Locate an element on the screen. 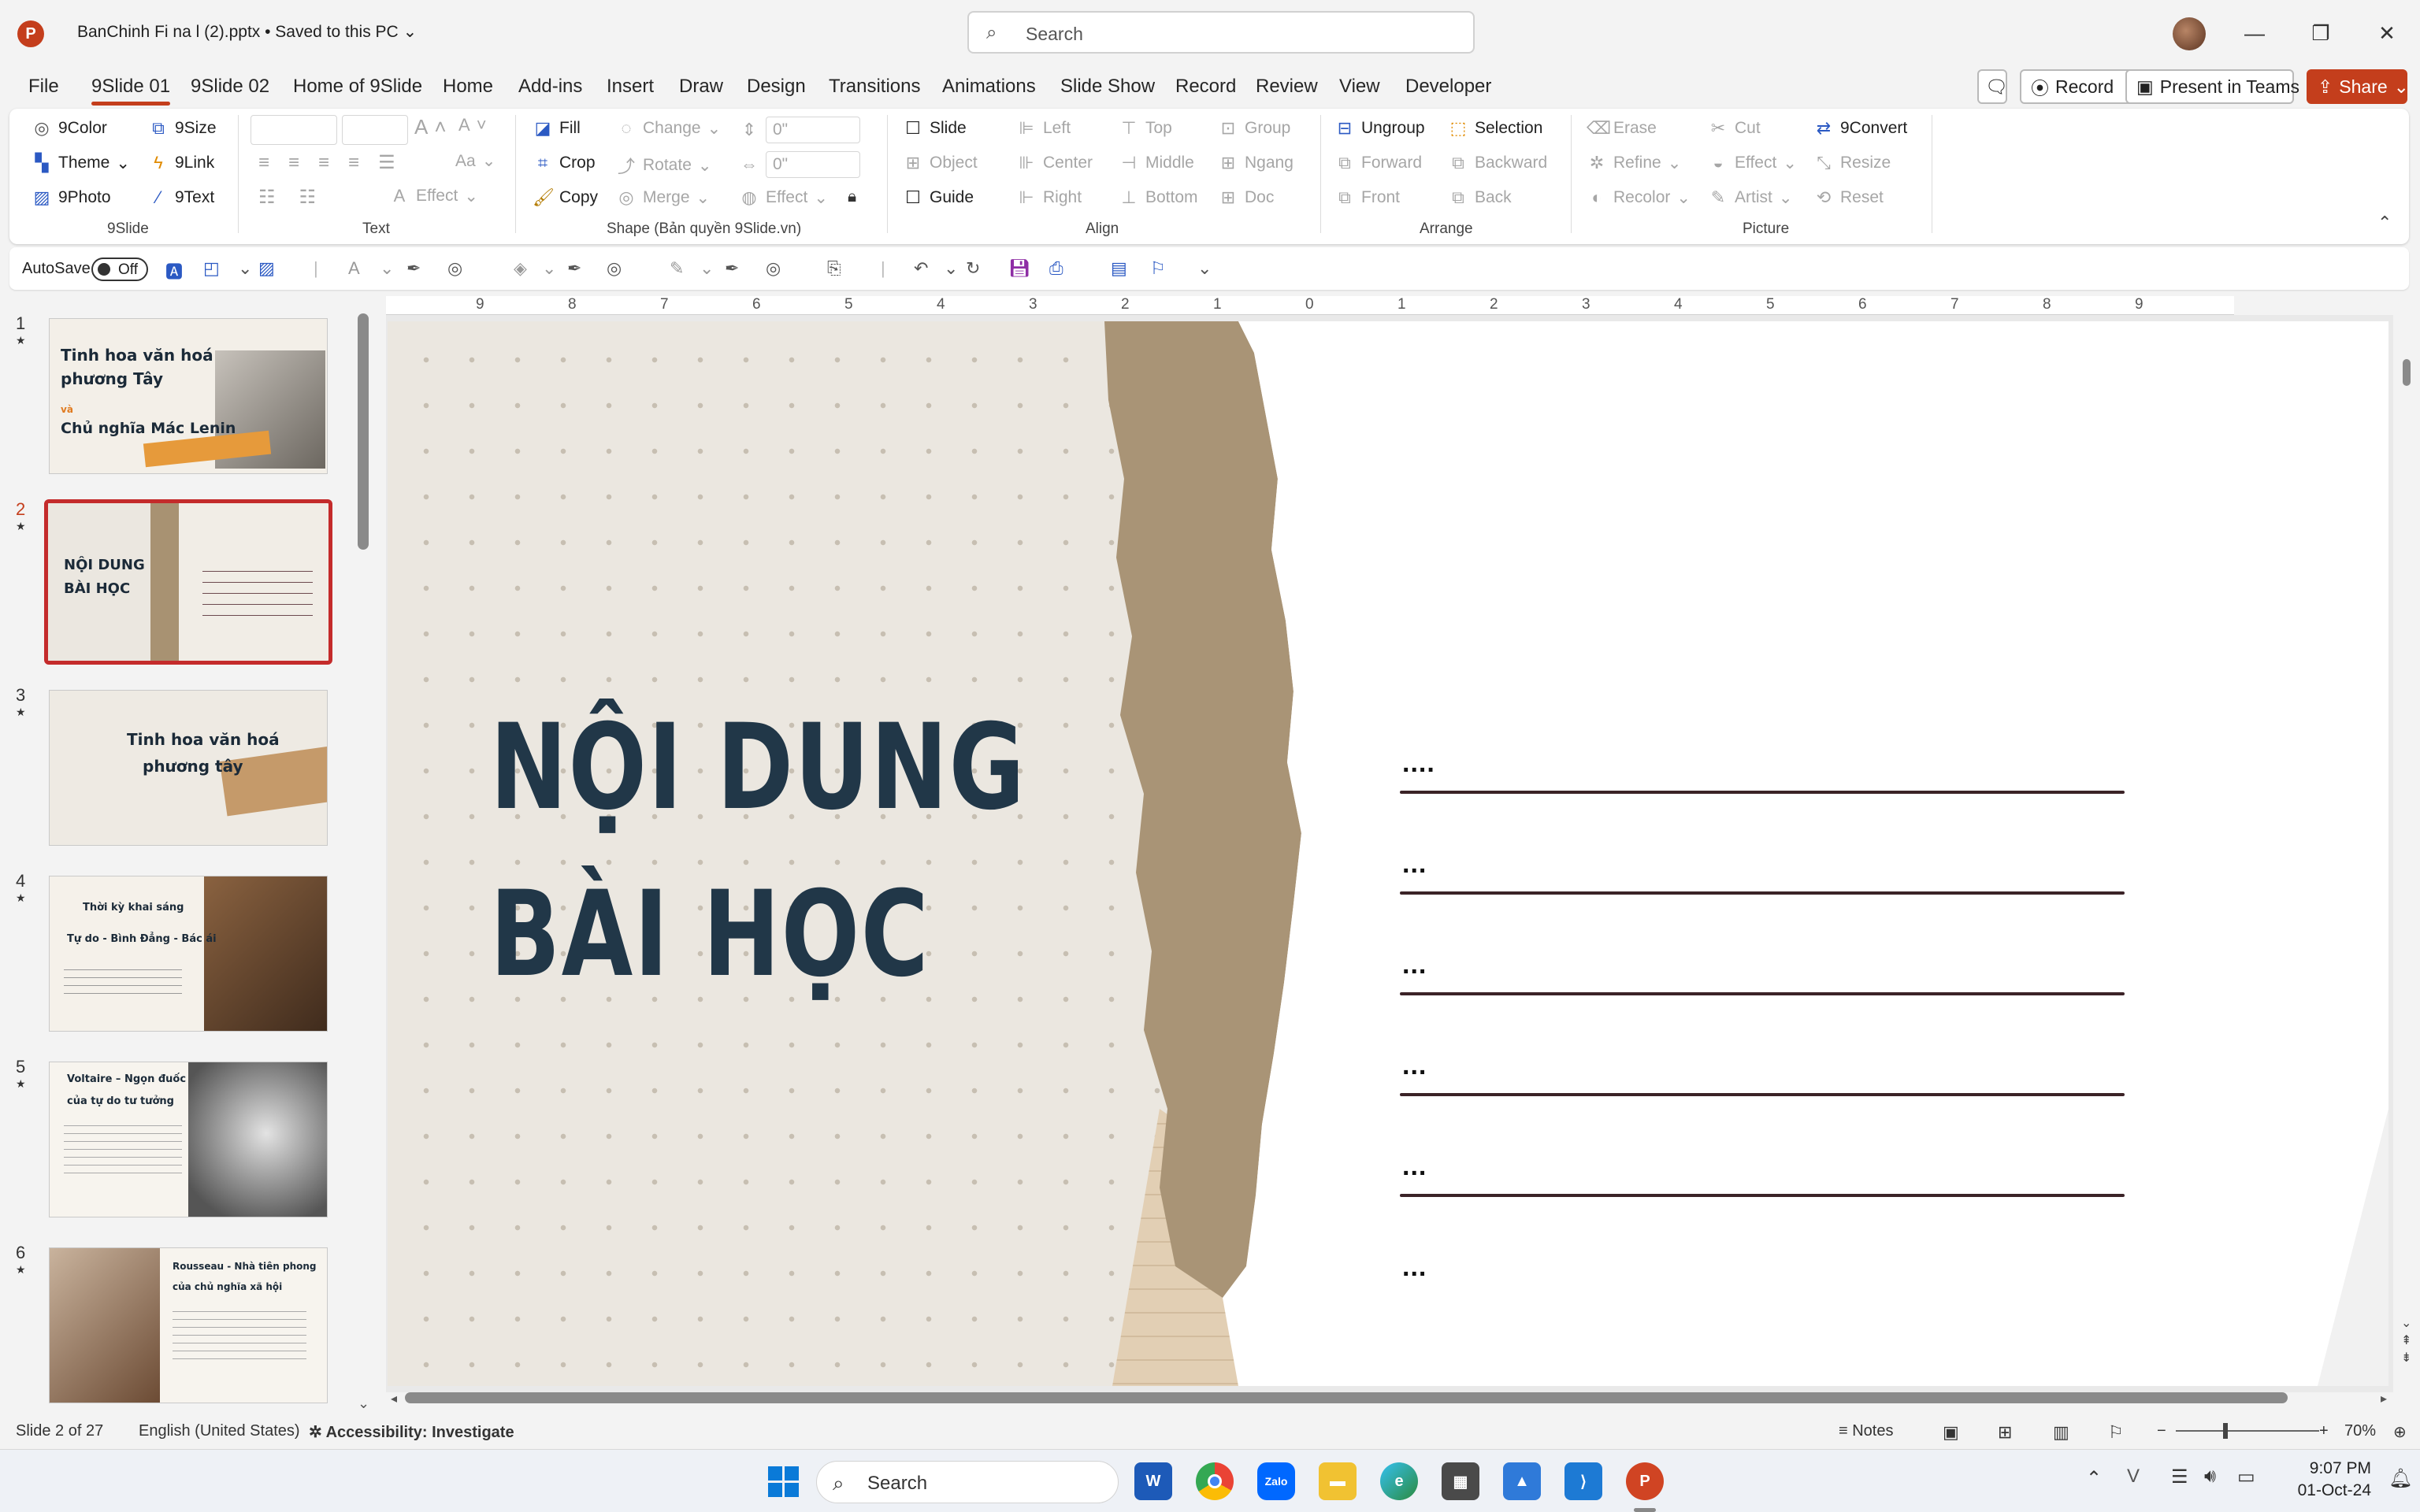 The width and height of the screenshot is (2420, 1512). present-in-teams-button: ▣ Present in Teams is located at coordinates (2212, 86).